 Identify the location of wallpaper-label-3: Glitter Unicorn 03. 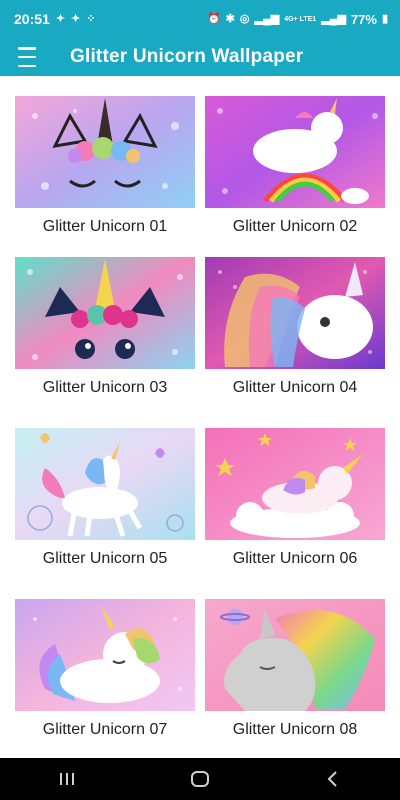
(105, 387).